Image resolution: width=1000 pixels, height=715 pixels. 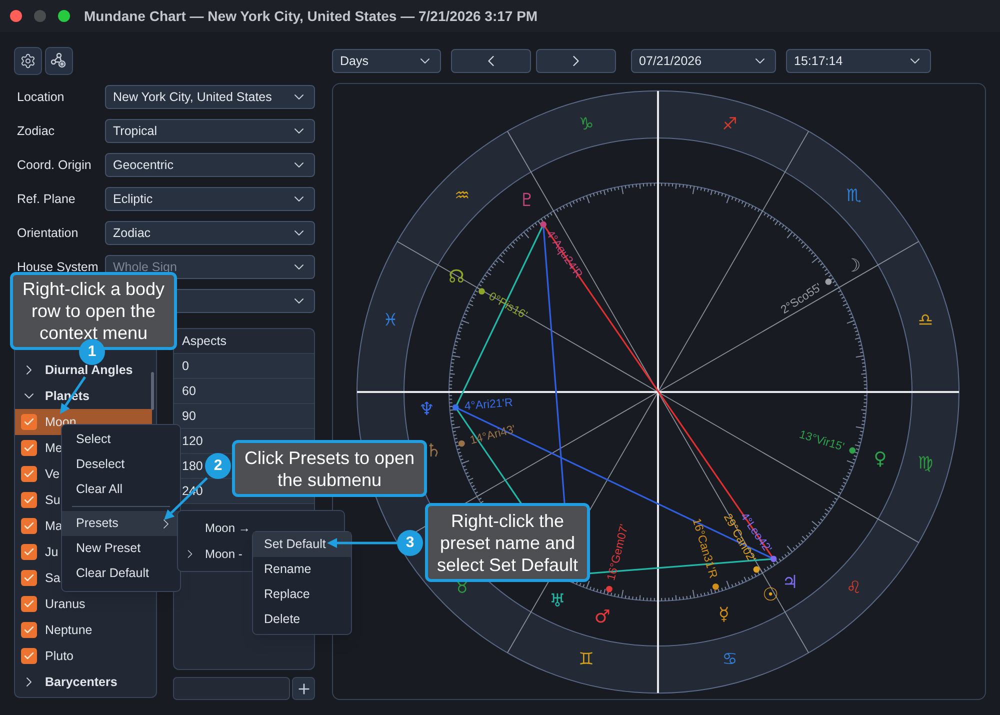 What do you see at coordinates (53, 448) in the screenshot?
I see `body-label: Me` at bounding box center [53, 448].